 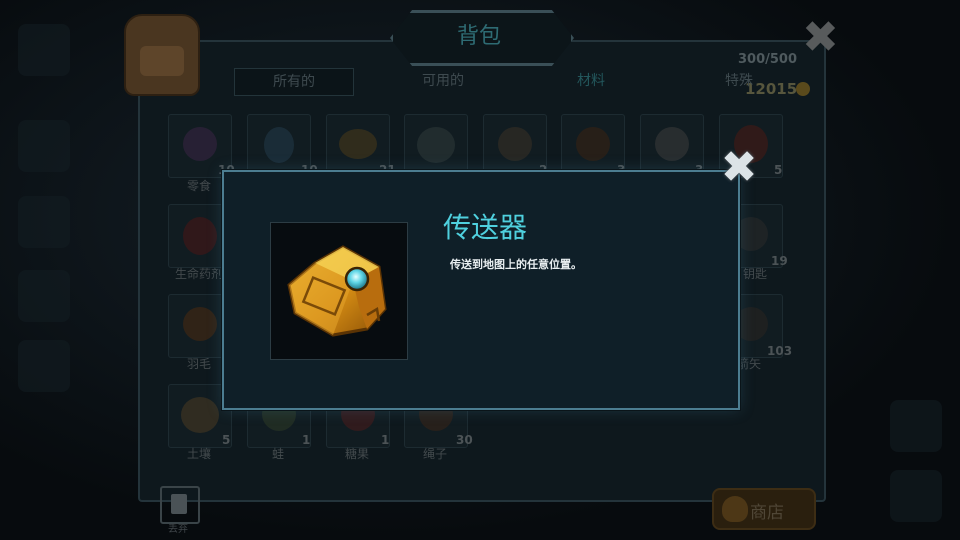 What do you see at coordinates (356, 454) in the screenshot?
I see `item-label: 糖果` at bounding box center [356, 454].